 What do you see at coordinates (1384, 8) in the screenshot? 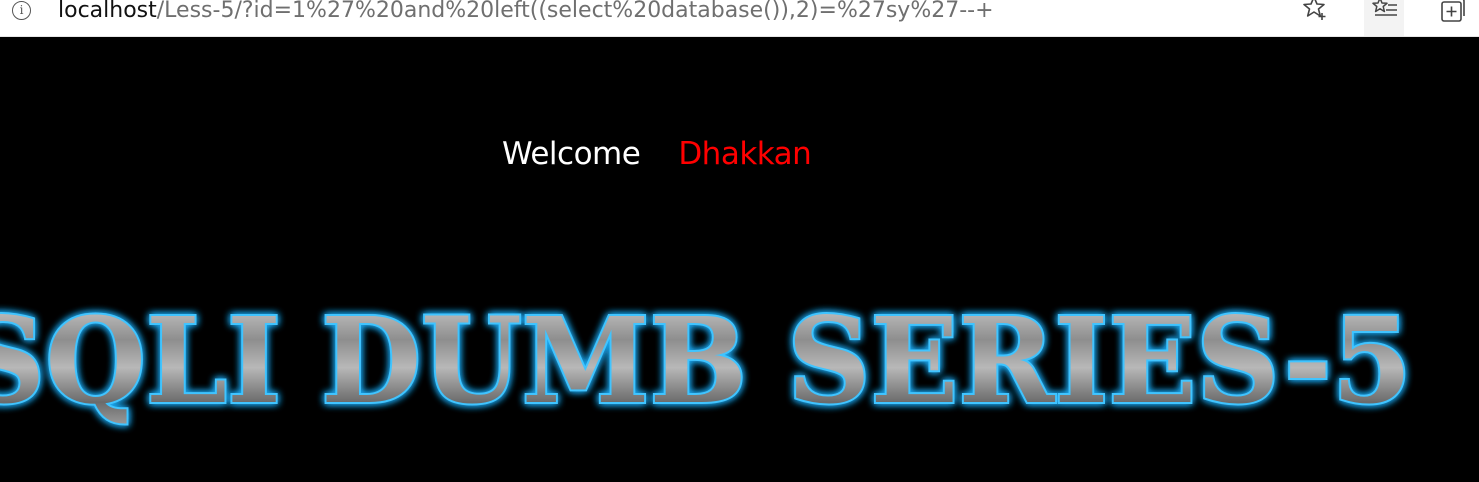
I see `favorites-list-icon` at bounding box center [1384, 8].